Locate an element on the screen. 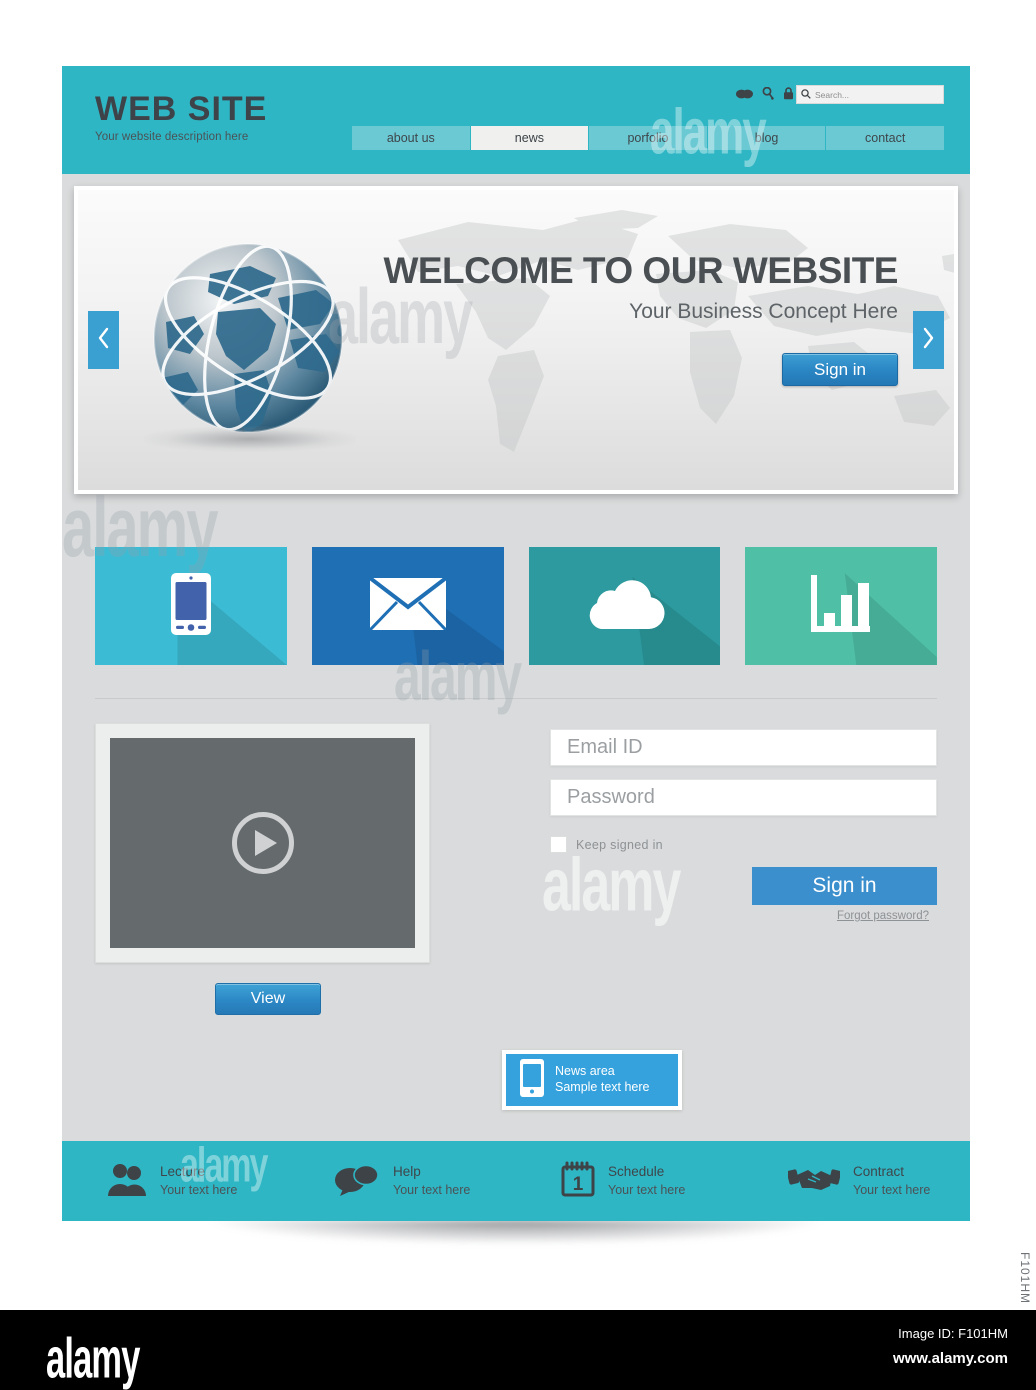 This screenshot has width=1036, height=1390. page-title: WEB SITE is located at coordinates (181, 109).